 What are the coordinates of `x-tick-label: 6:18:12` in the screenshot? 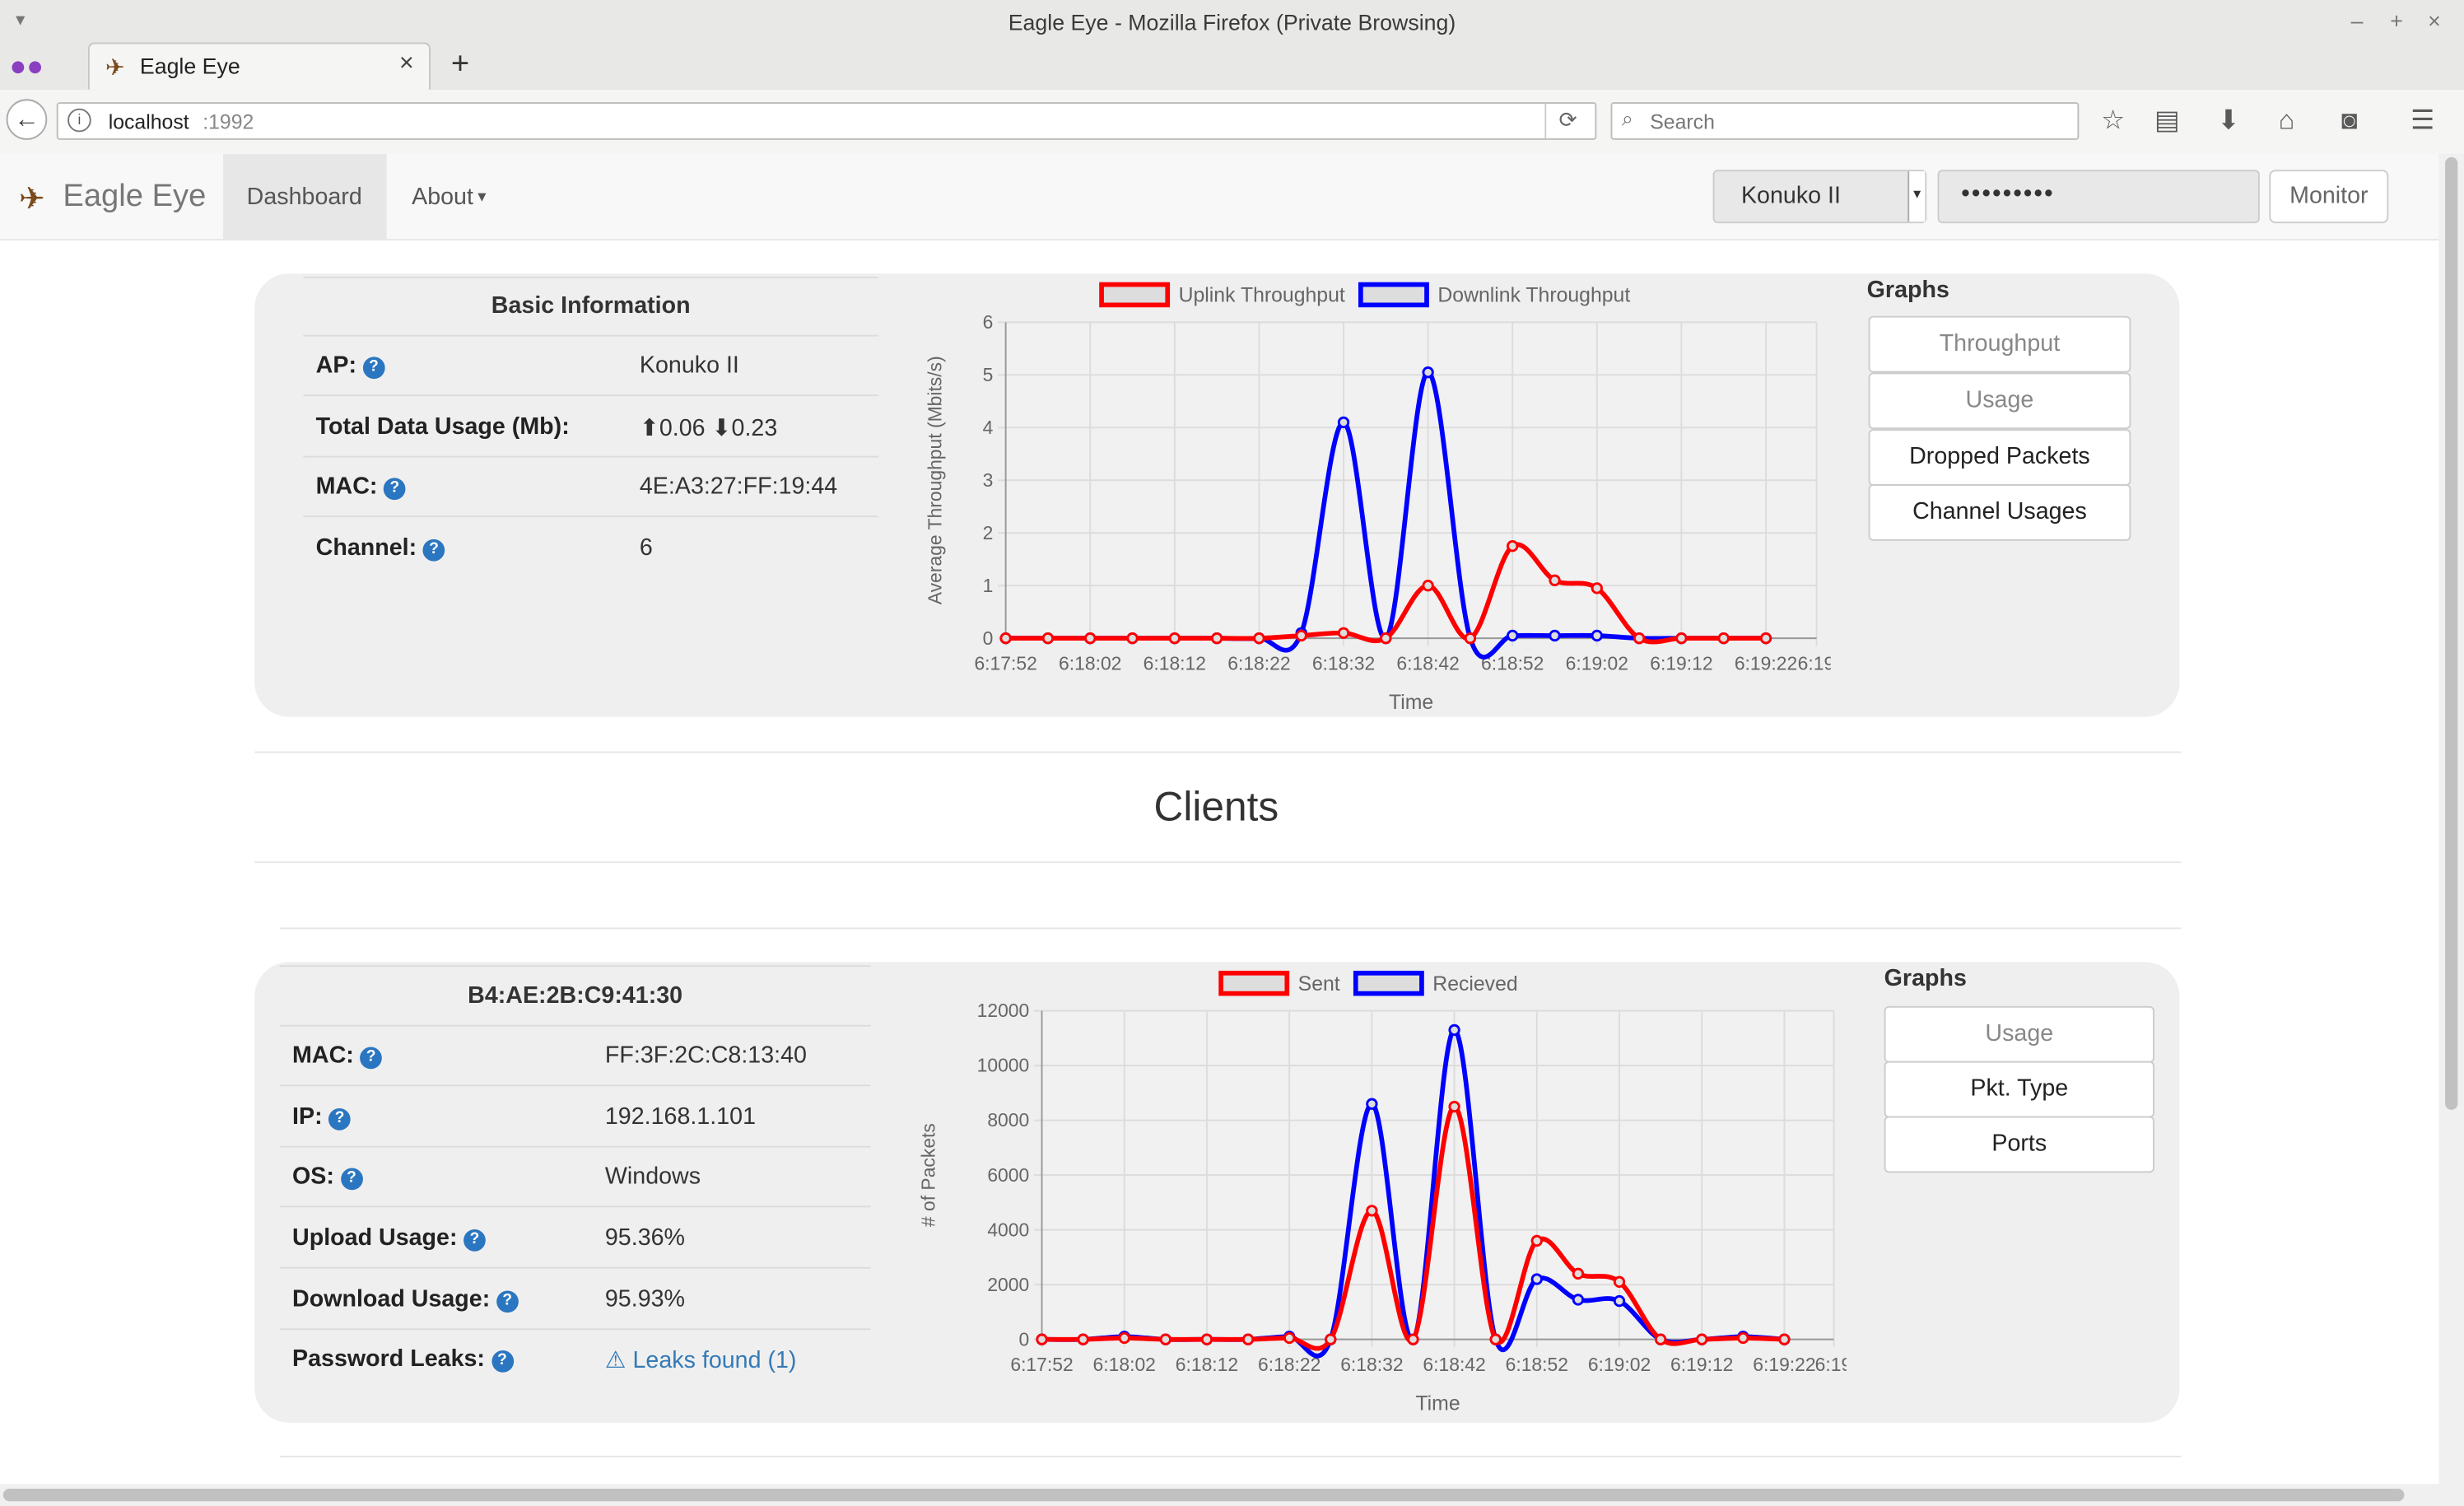 It's located at (1207, 1364).